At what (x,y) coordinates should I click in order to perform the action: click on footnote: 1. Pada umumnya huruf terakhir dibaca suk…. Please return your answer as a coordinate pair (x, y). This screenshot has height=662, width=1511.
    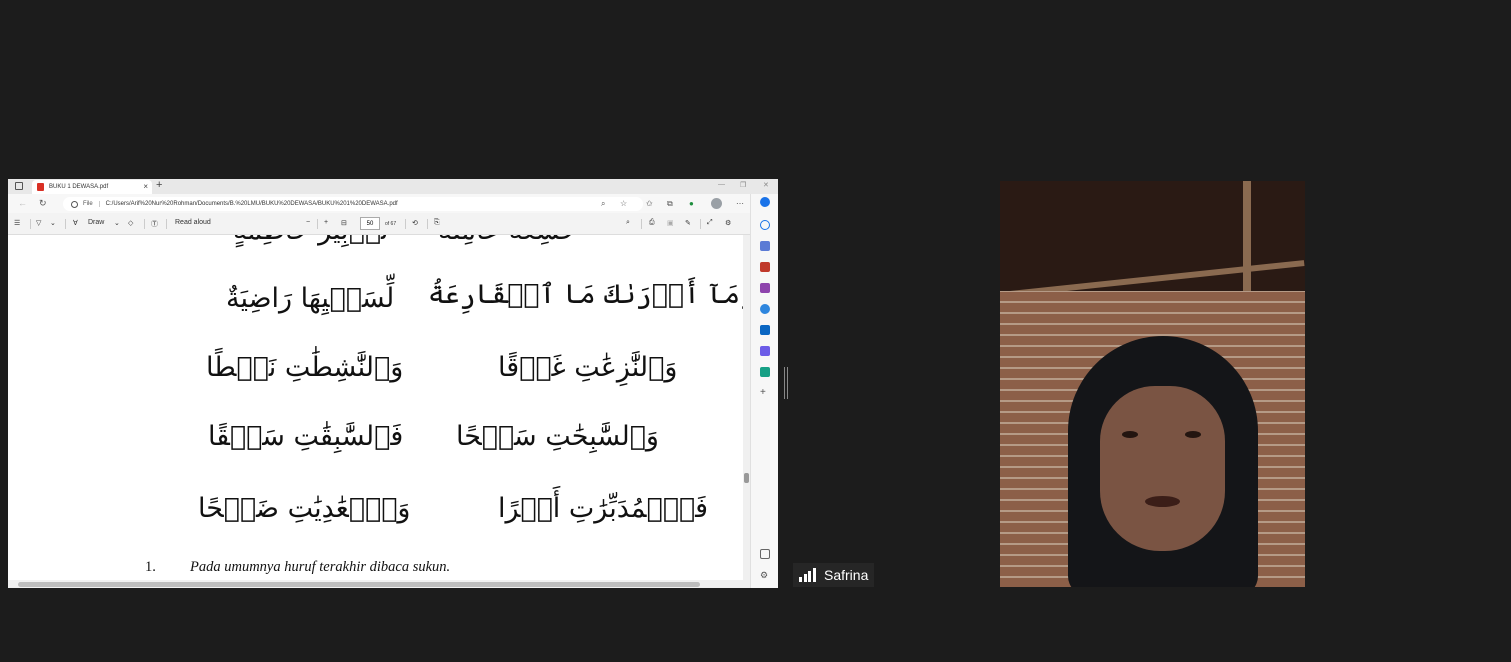
    Looking at the image, I should click on (297, 567).